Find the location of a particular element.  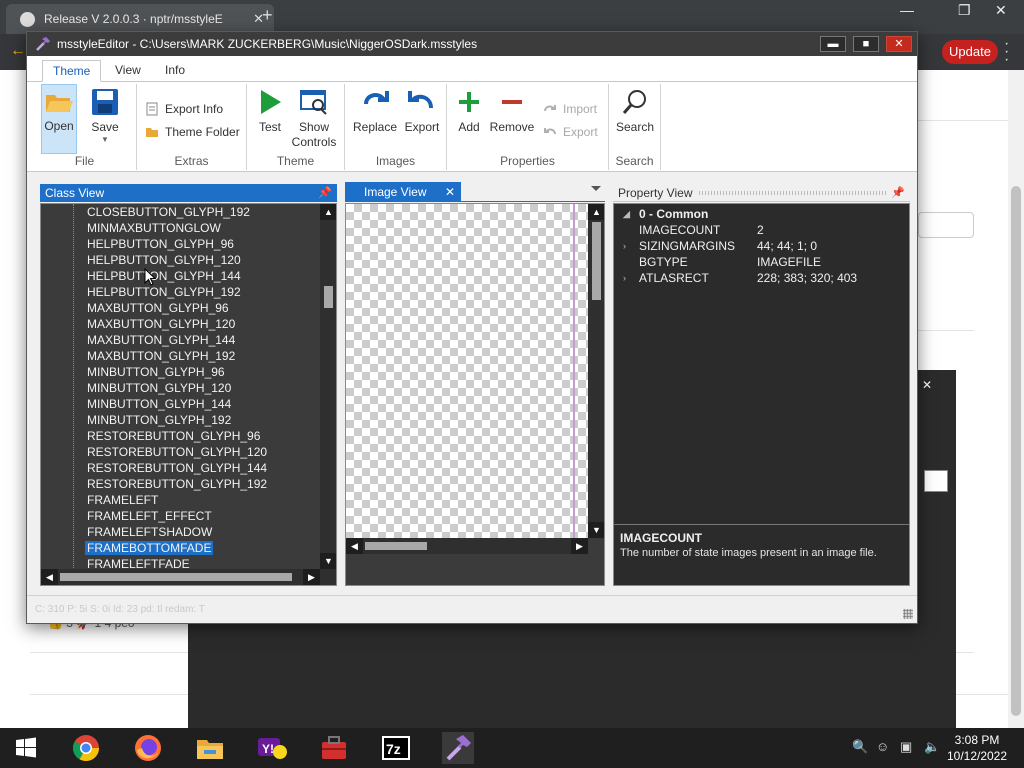

yahoo-messenger-icon: Y! is located at coordinates (272, 748).